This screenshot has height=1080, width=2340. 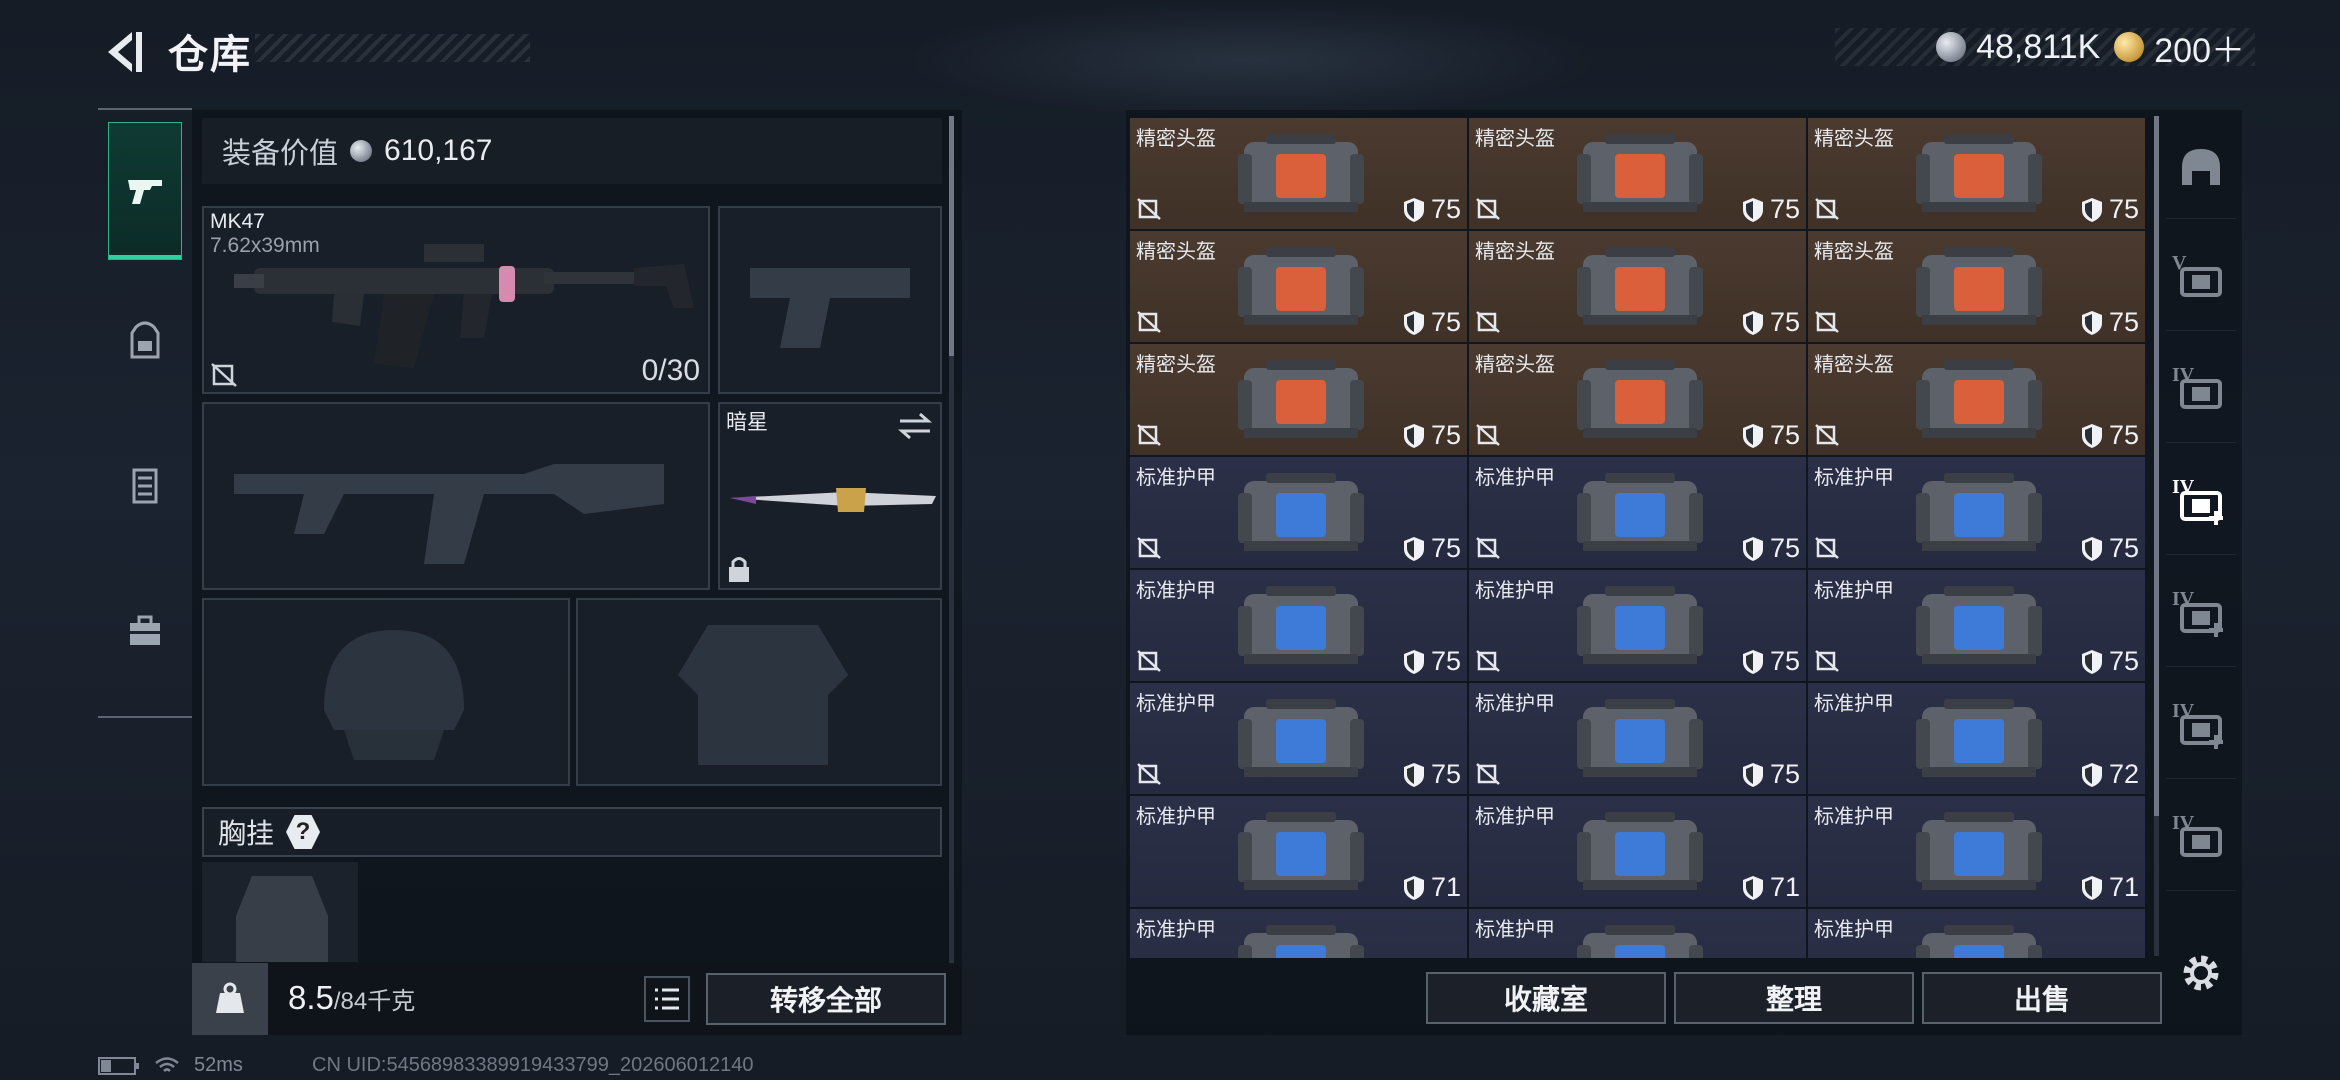 I want to click on backpack-icon, so click(x=145, y=340).